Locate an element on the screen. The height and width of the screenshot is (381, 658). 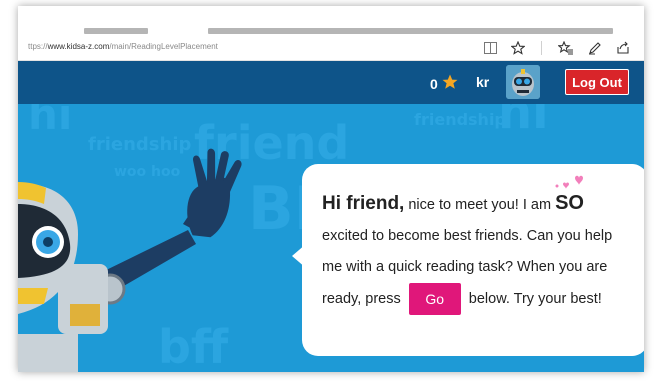
go-button: Go is located at coordinates (434, 299).